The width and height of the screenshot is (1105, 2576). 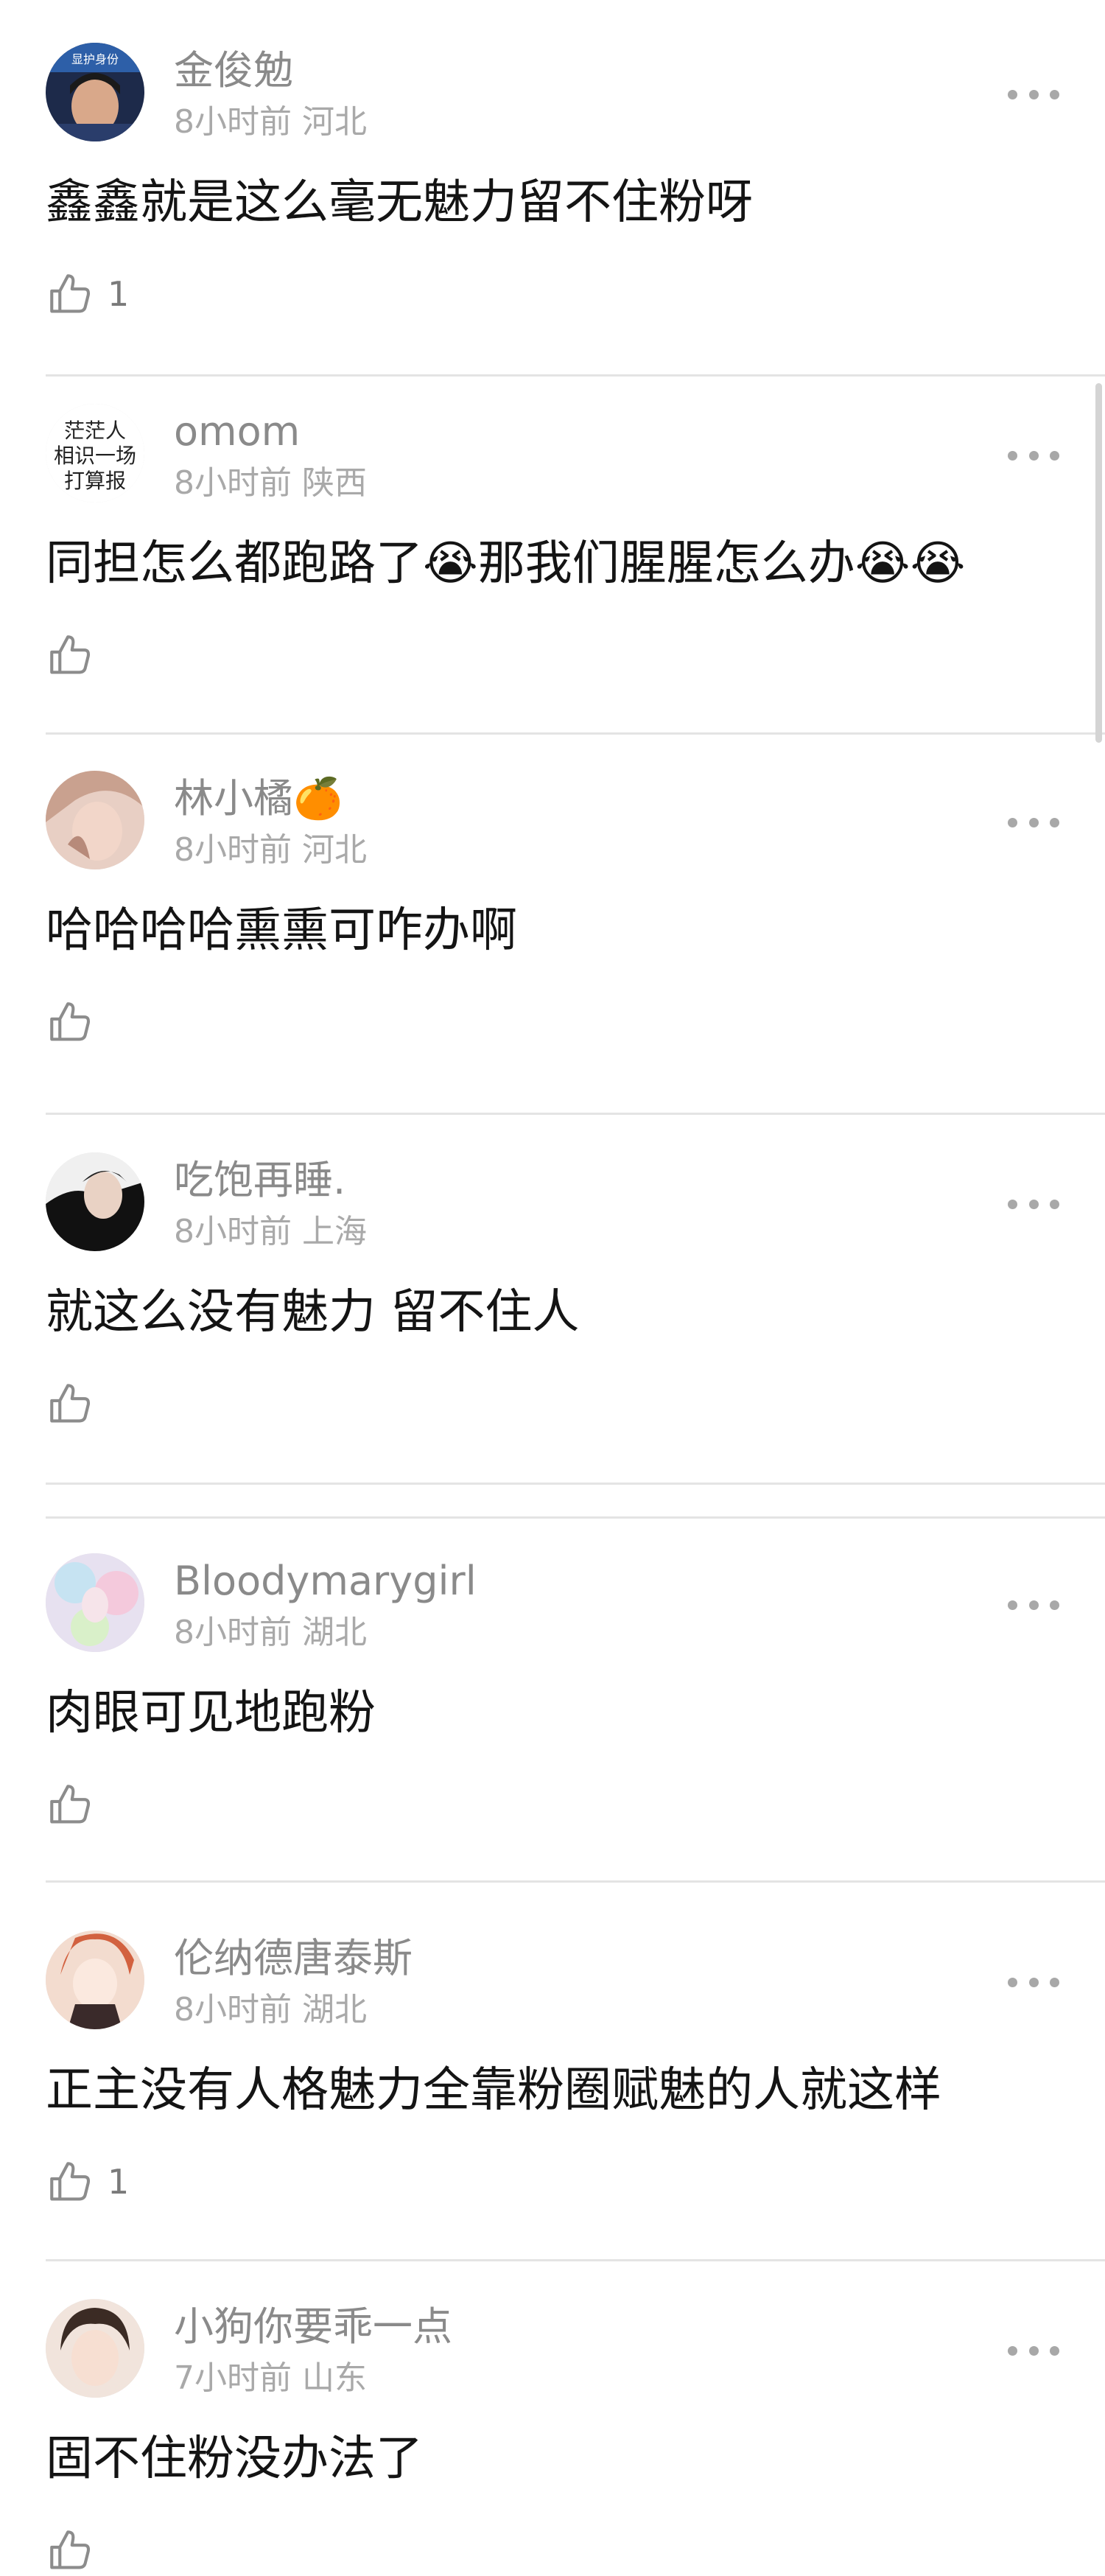 What do you see at coordinates (450, 563) in the screenshot?
I see `crying-emoji: 😭` at bounding box center [450, 563].